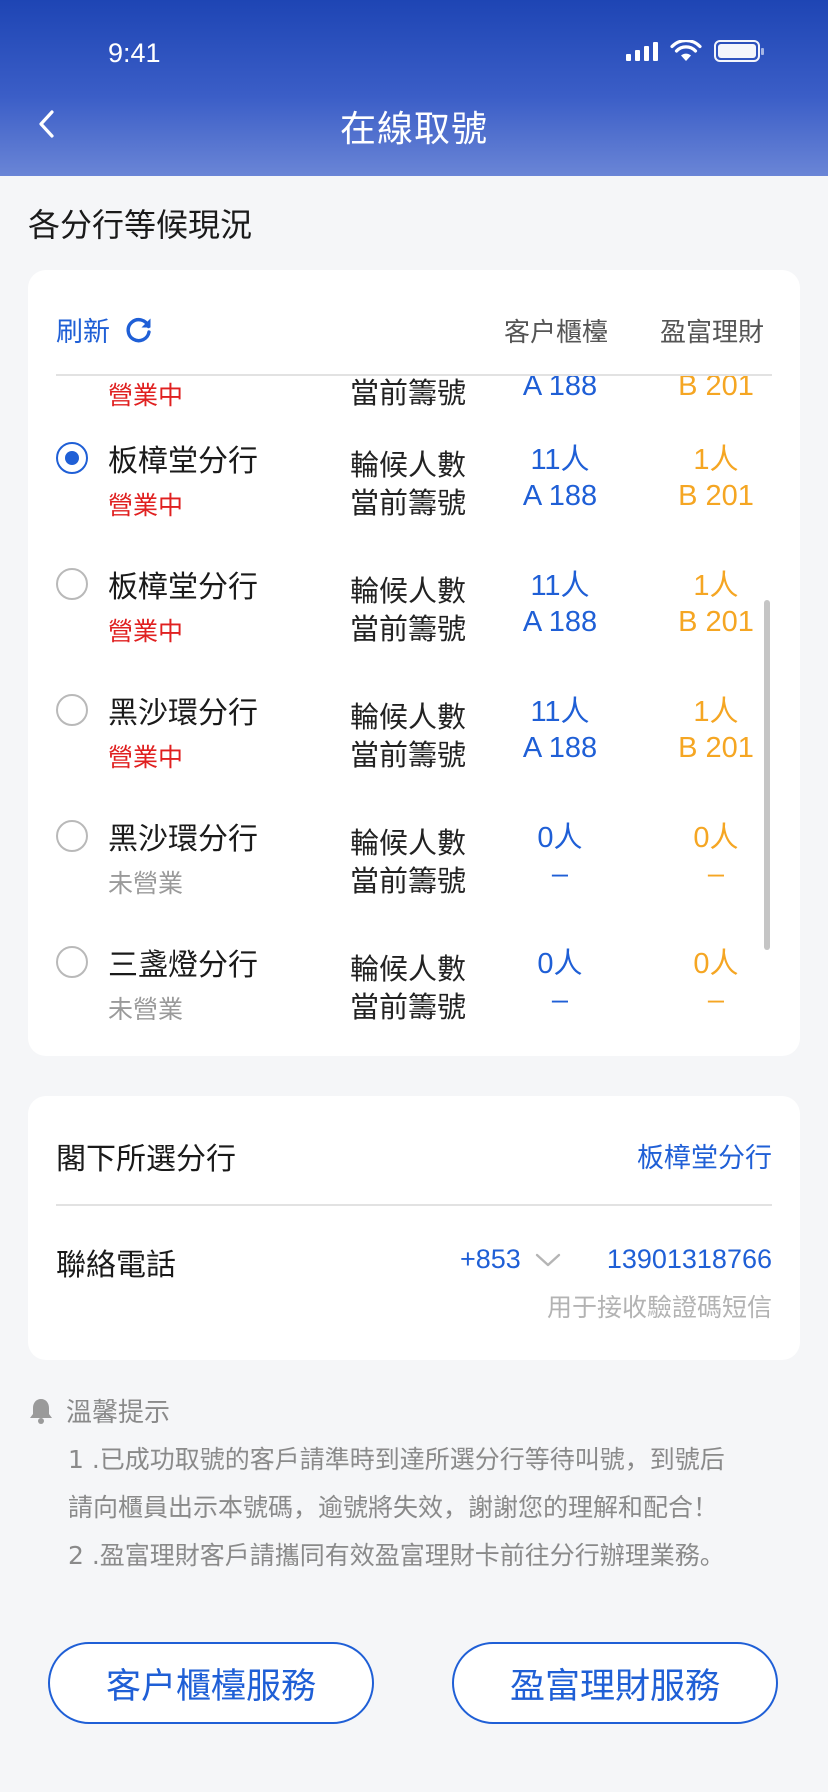 This screenshot has width=828, height=1792. What do you see at coordinates (211, 1683) in the screenshot?
I see `counter-service-button: 客户櫃檯服務` at bounding box center [211, 1683].